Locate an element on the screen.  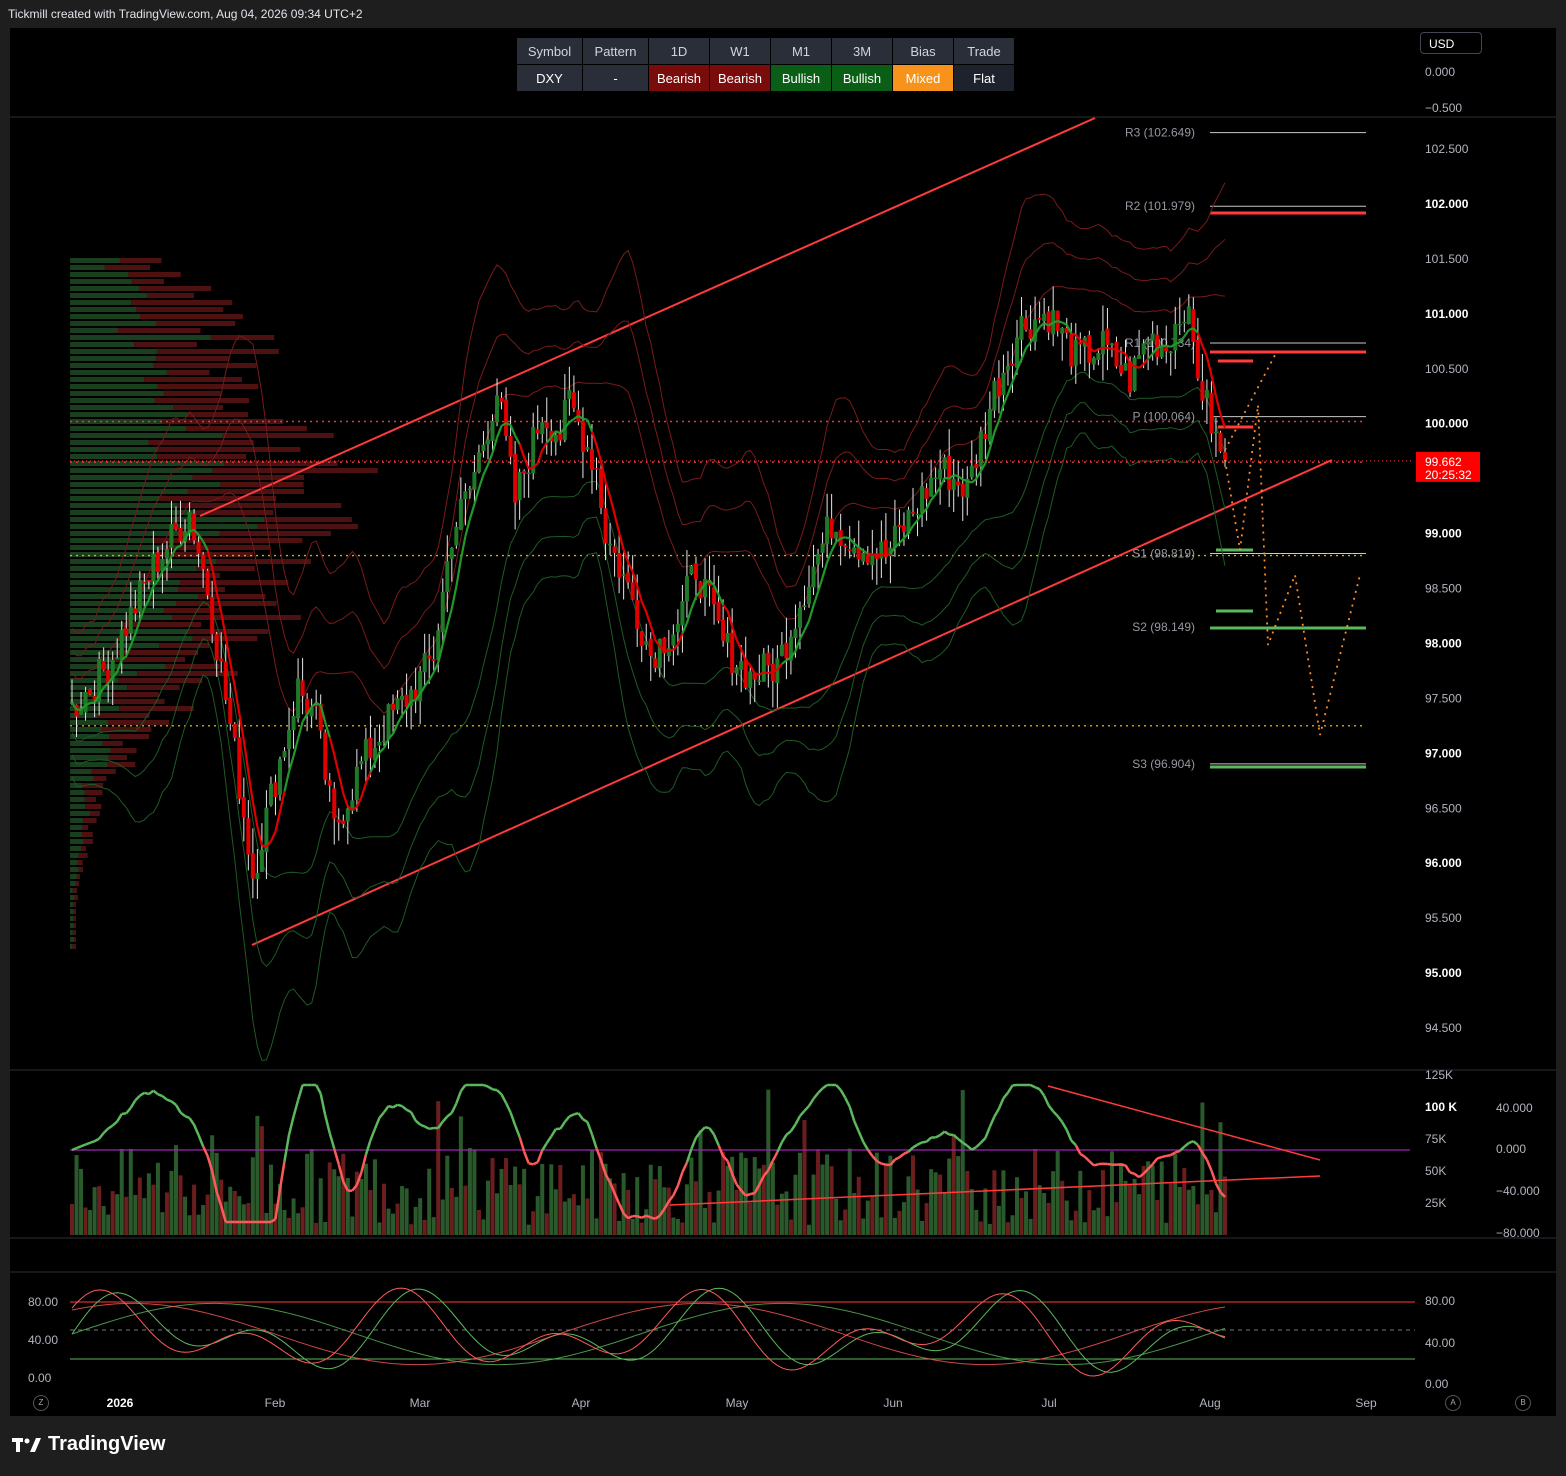
stochastic-tick-label: 0.00 is located at coordinates (40, 1378).